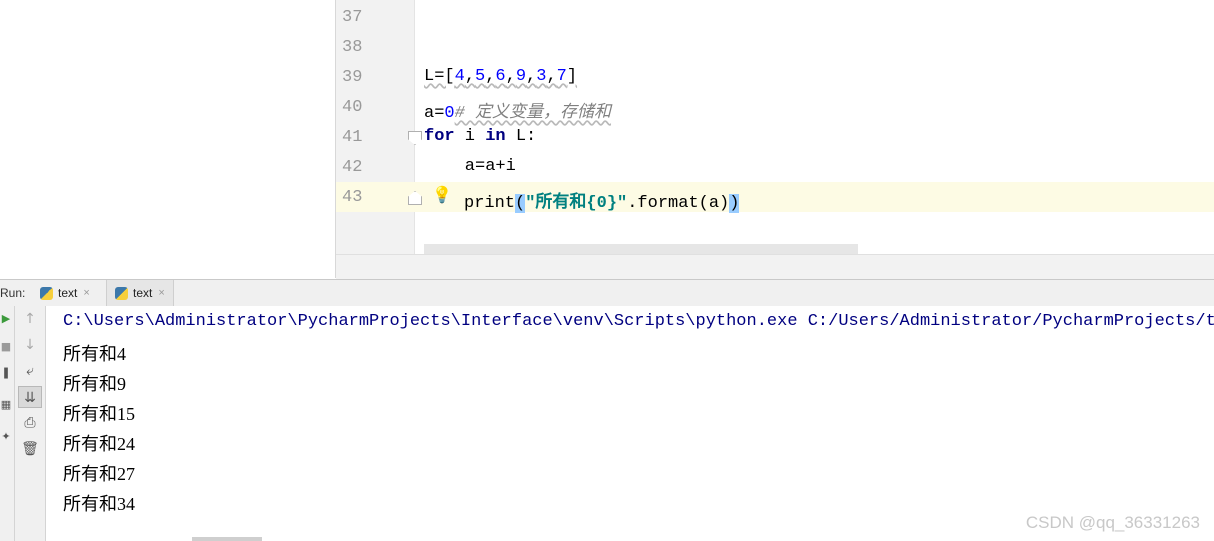 The image size is (1214, 541). I want to click on code-line-42: 42 a=a+i, so click(775, 167).